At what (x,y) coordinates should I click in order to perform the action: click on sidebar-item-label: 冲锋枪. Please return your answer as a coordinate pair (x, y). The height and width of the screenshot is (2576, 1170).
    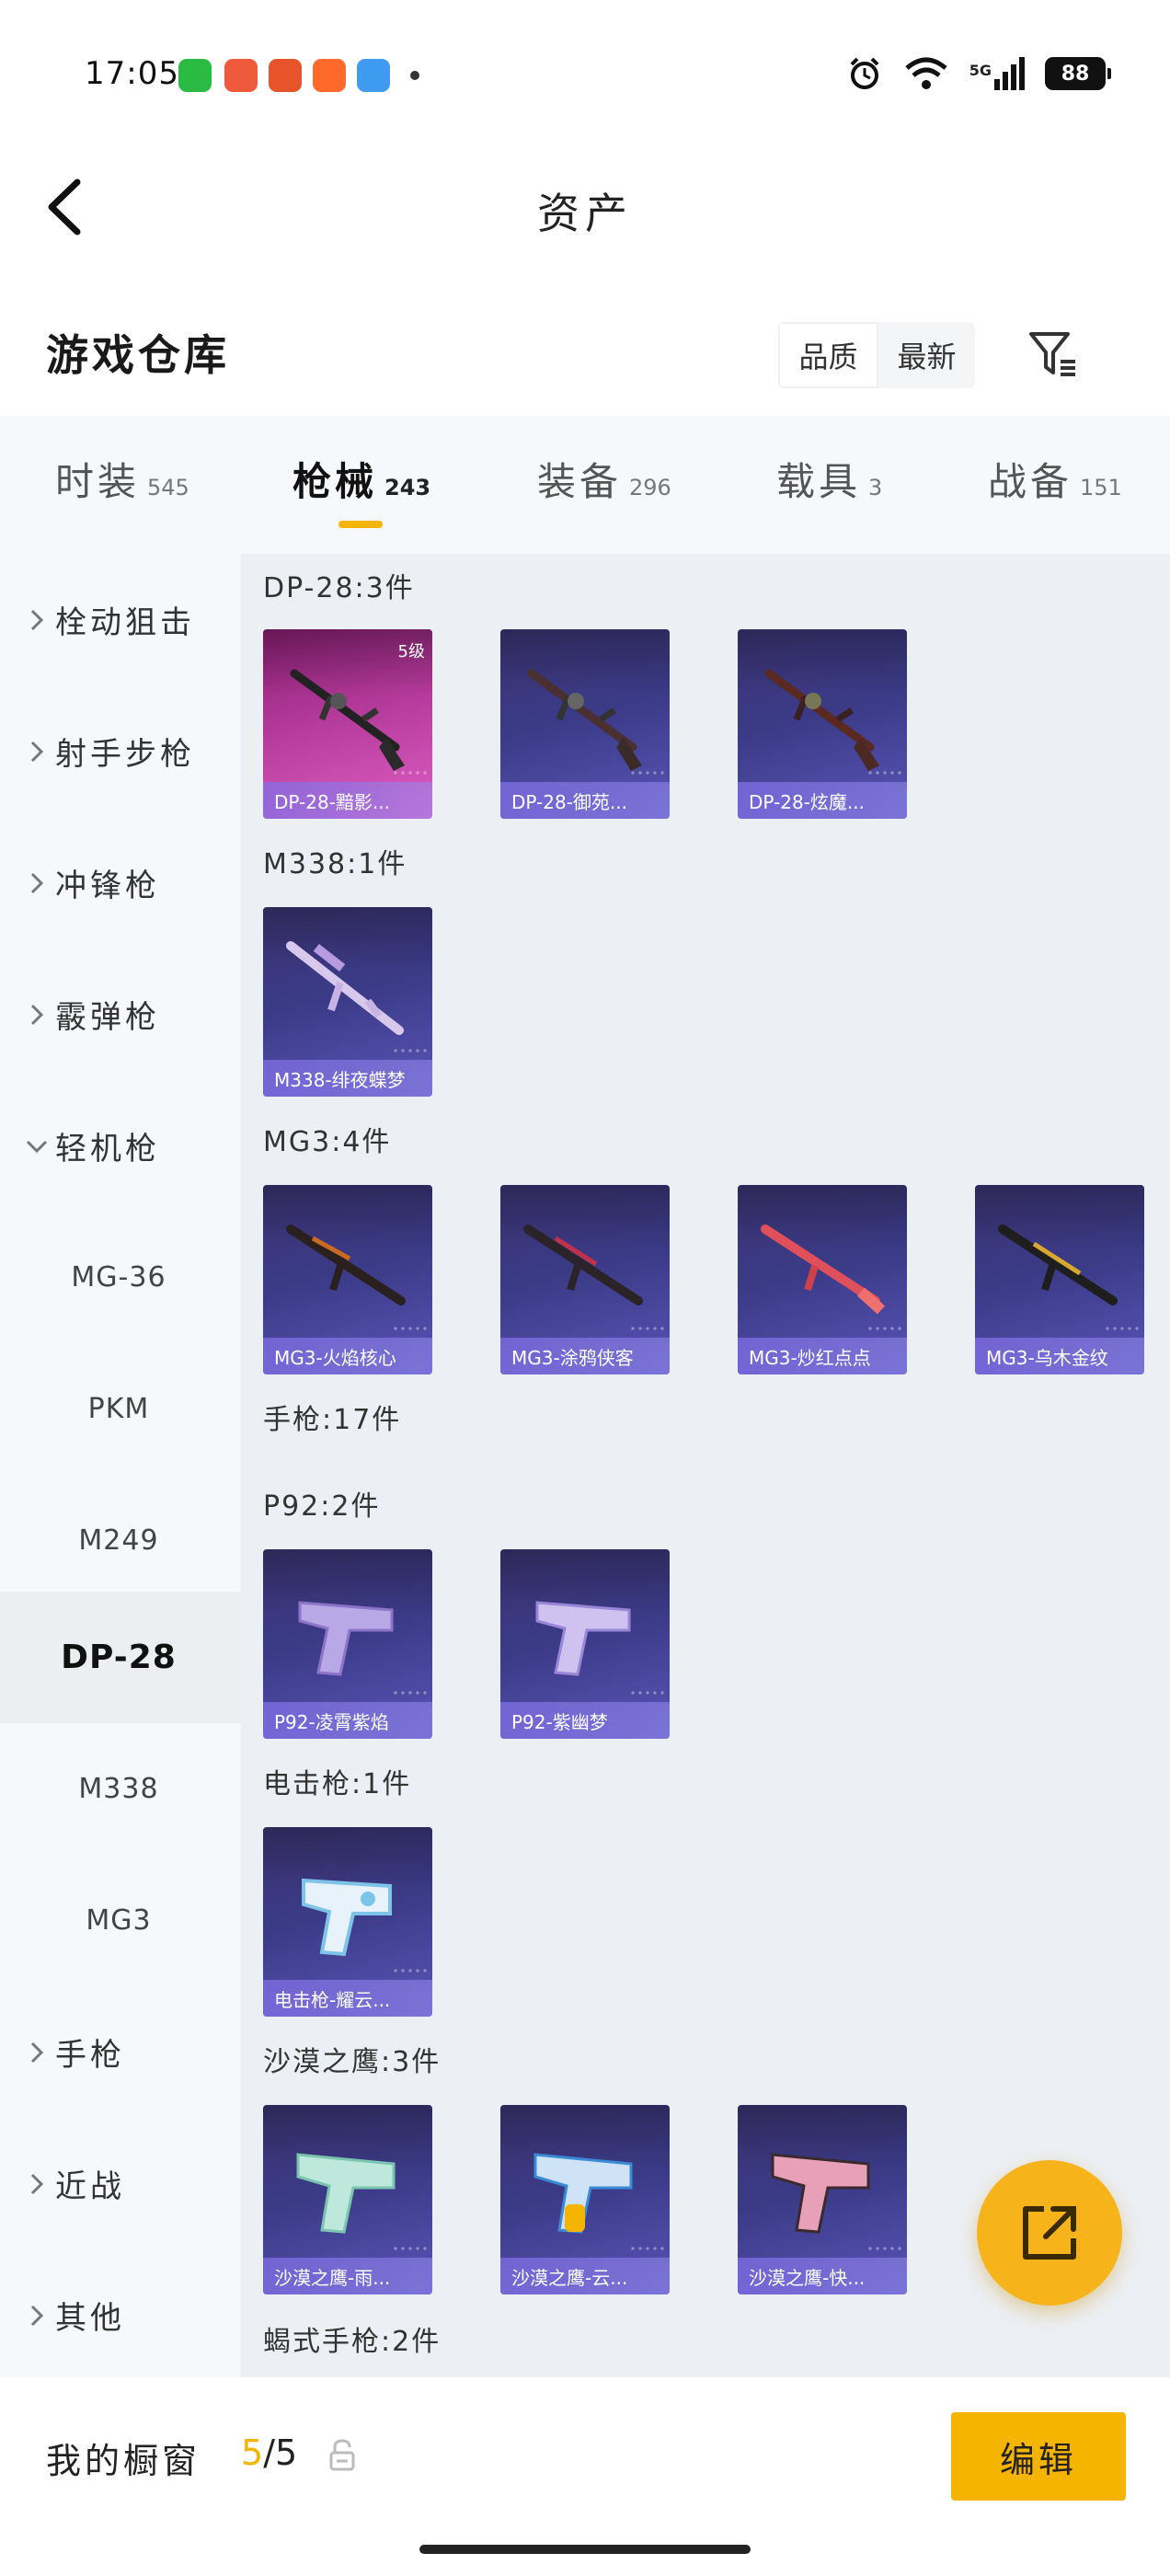
    Looking at the image, I should click on (107, 886).